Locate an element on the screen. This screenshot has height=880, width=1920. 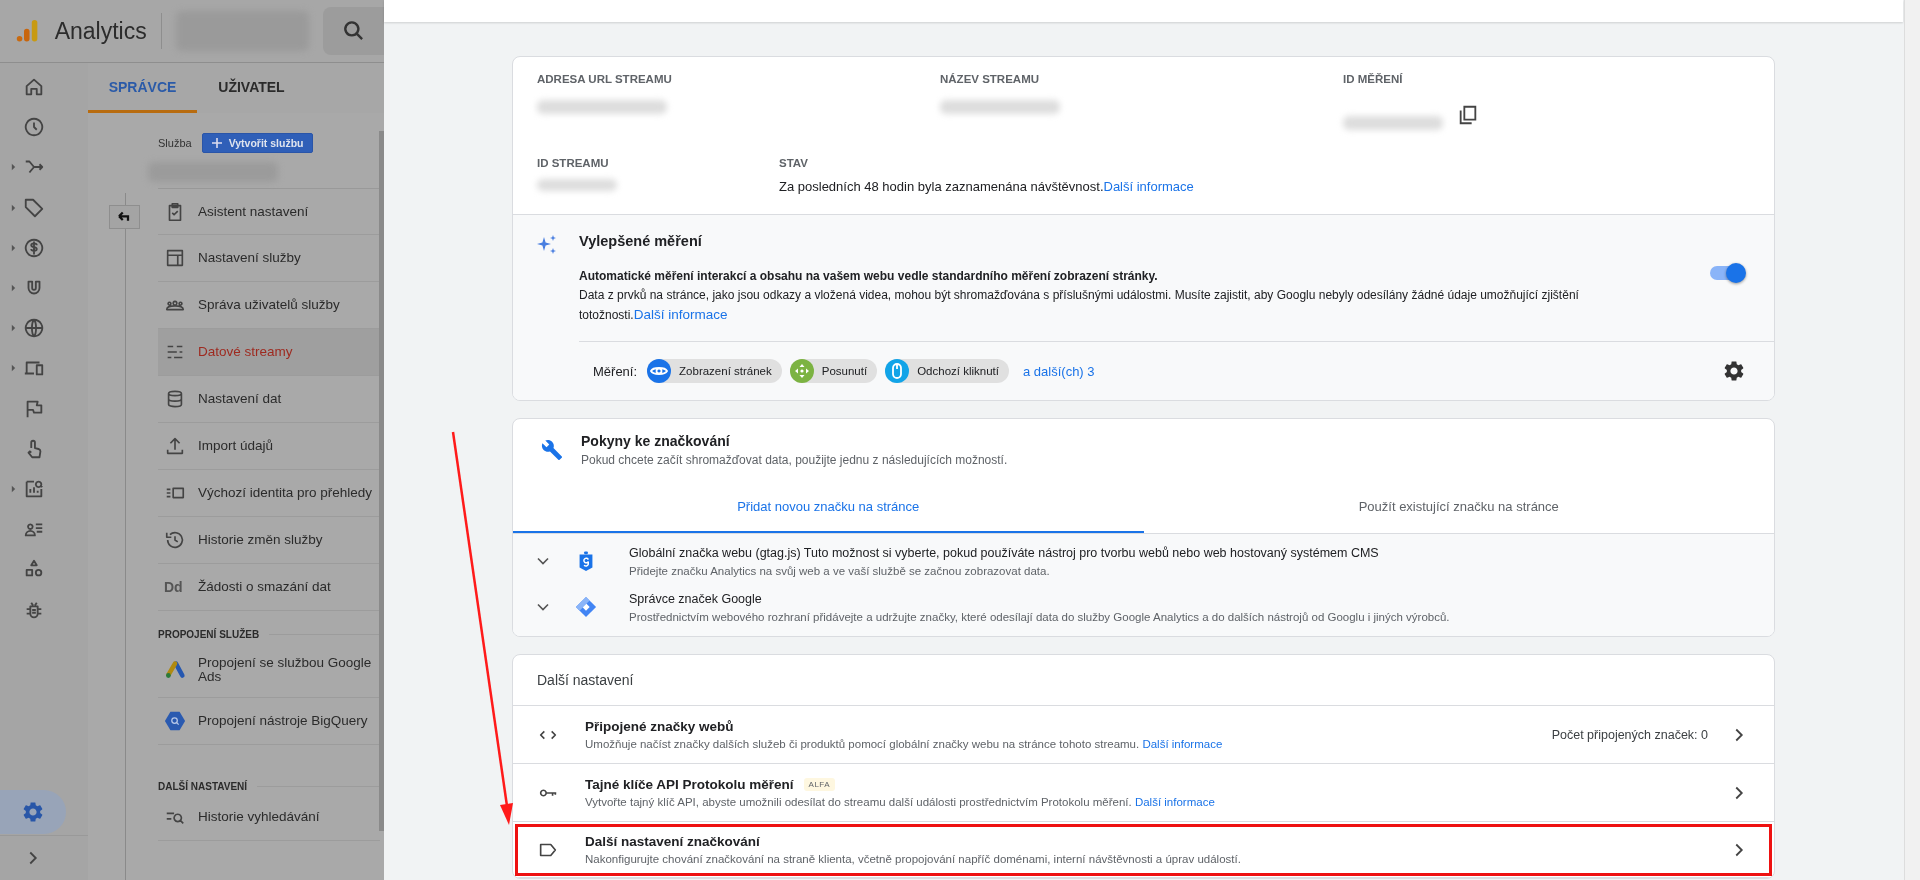
section-heading: PROPOJENÍ SLUŽEB is located at coordinates (209, 634).